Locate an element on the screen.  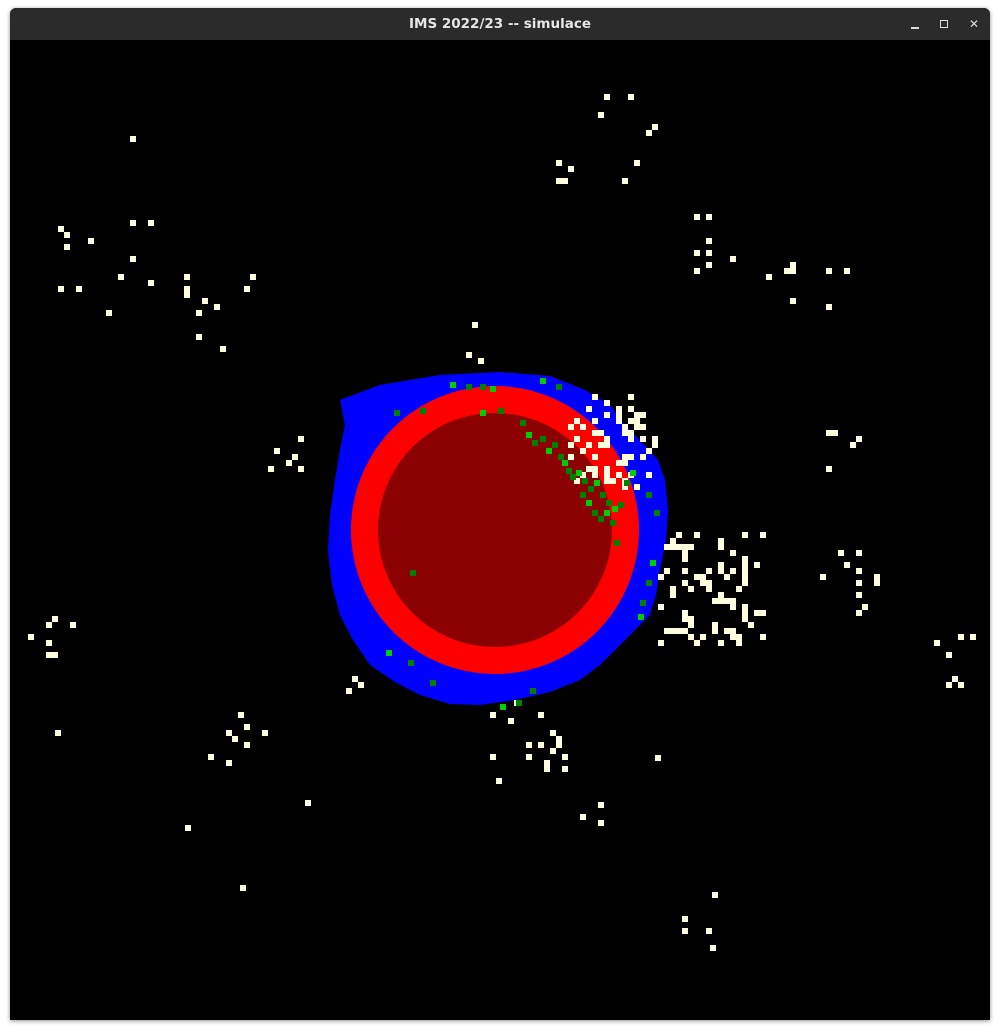
minimize-icon is located at coordinates (915, 28).